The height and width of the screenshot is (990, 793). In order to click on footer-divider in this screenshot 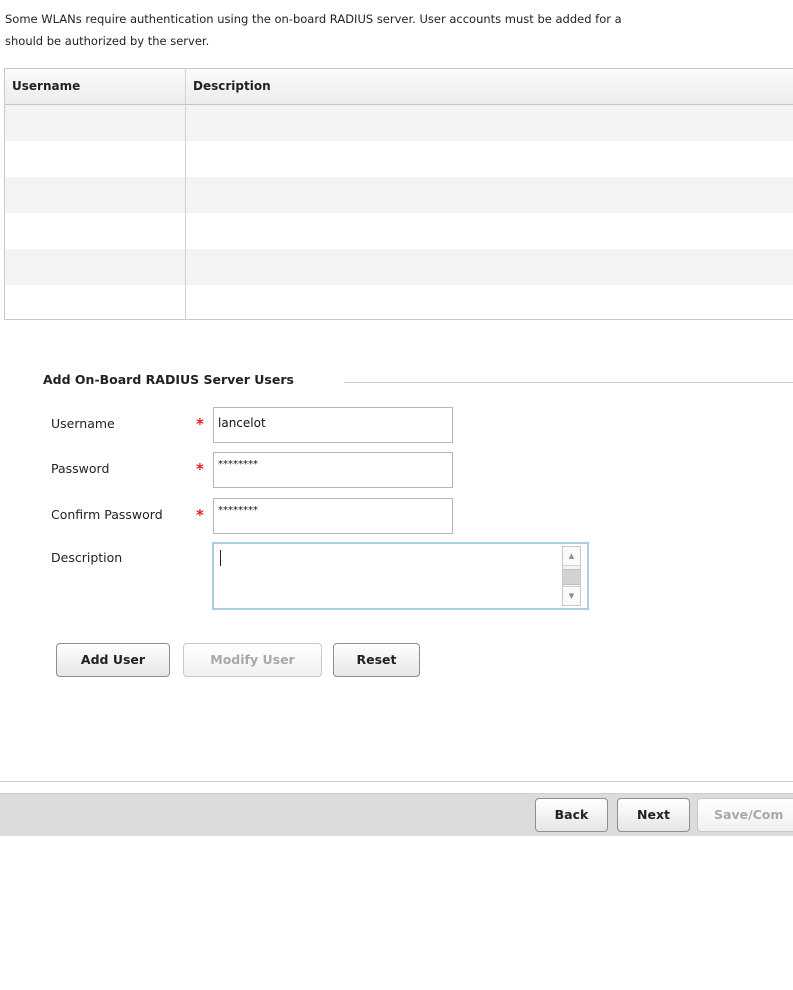, I will do `click(396, 781)`.